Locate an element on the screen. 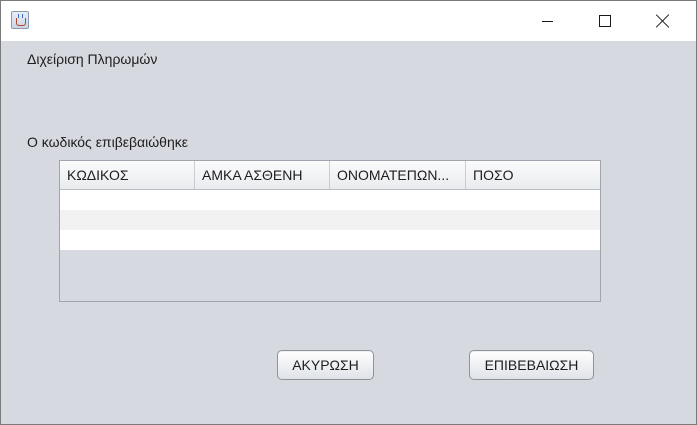 The height and width of the screenshot is (425, 697). minimize-icon is located at coordinates (547, 21).